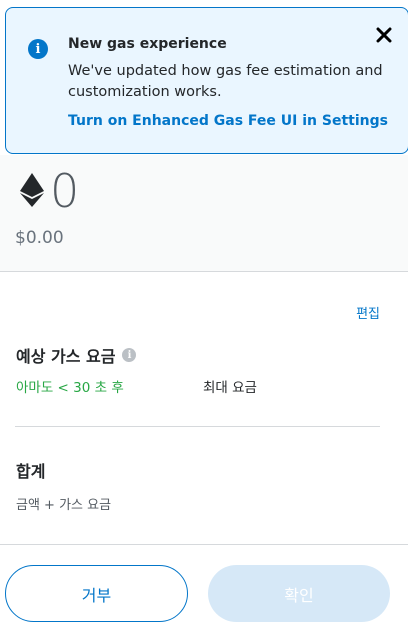 The width and height of the screenshot is (408, 626). I want to click on fiat-amount: $0.00, so click(39, 238).